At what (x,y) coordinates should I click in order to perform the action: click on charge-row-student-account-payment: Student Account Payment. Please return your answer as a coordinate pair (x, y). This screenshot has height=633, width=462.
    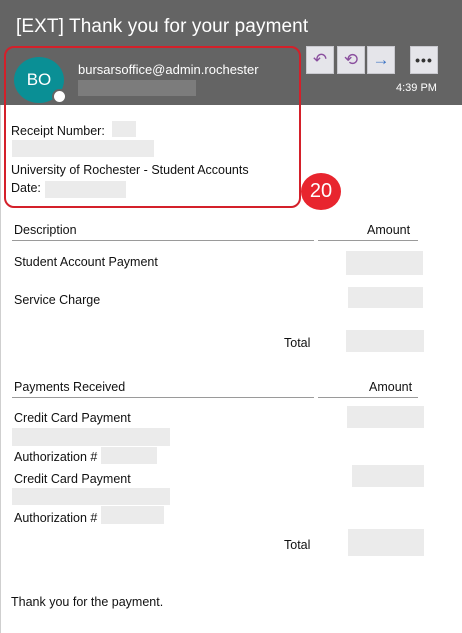
    Looking at the image, I should click on (86, 262).